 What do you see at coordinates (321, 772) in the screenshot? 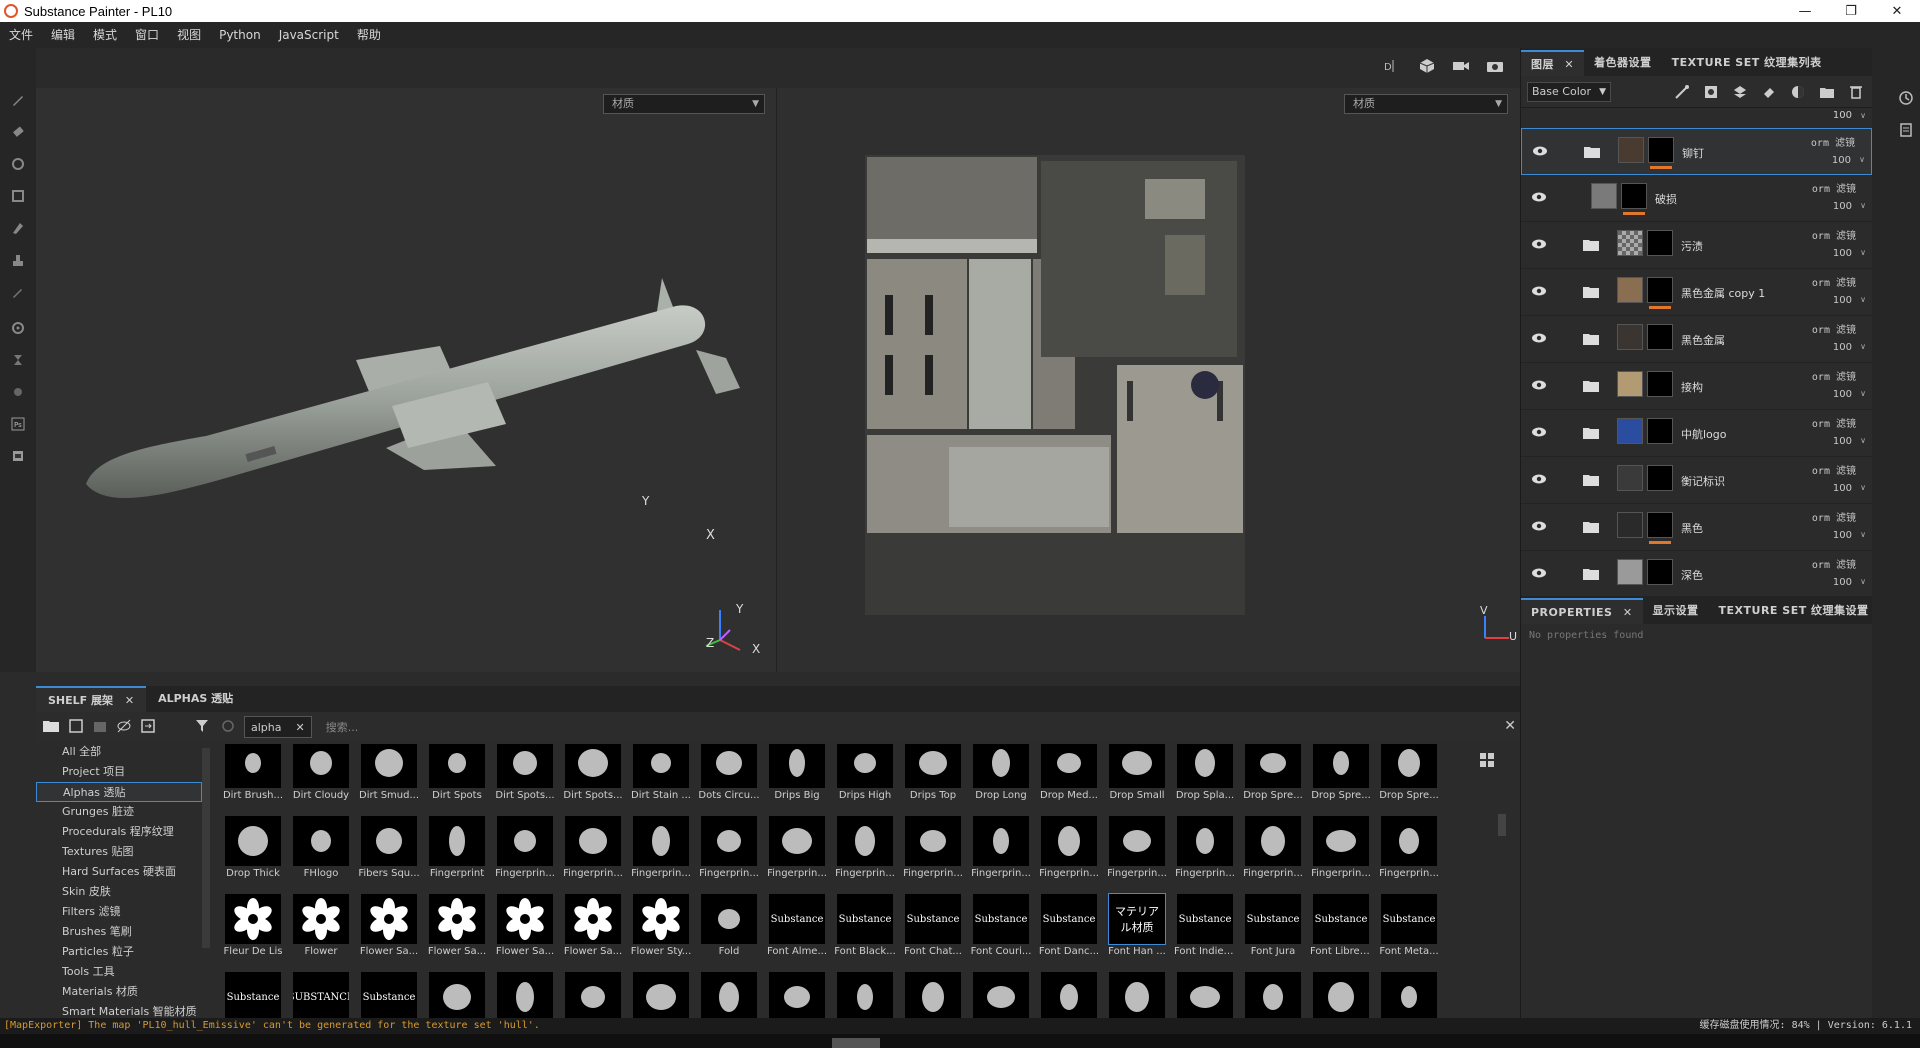
I see `alpha-resource-item: Dirt Cloudy` at bounding box center [321, 772].